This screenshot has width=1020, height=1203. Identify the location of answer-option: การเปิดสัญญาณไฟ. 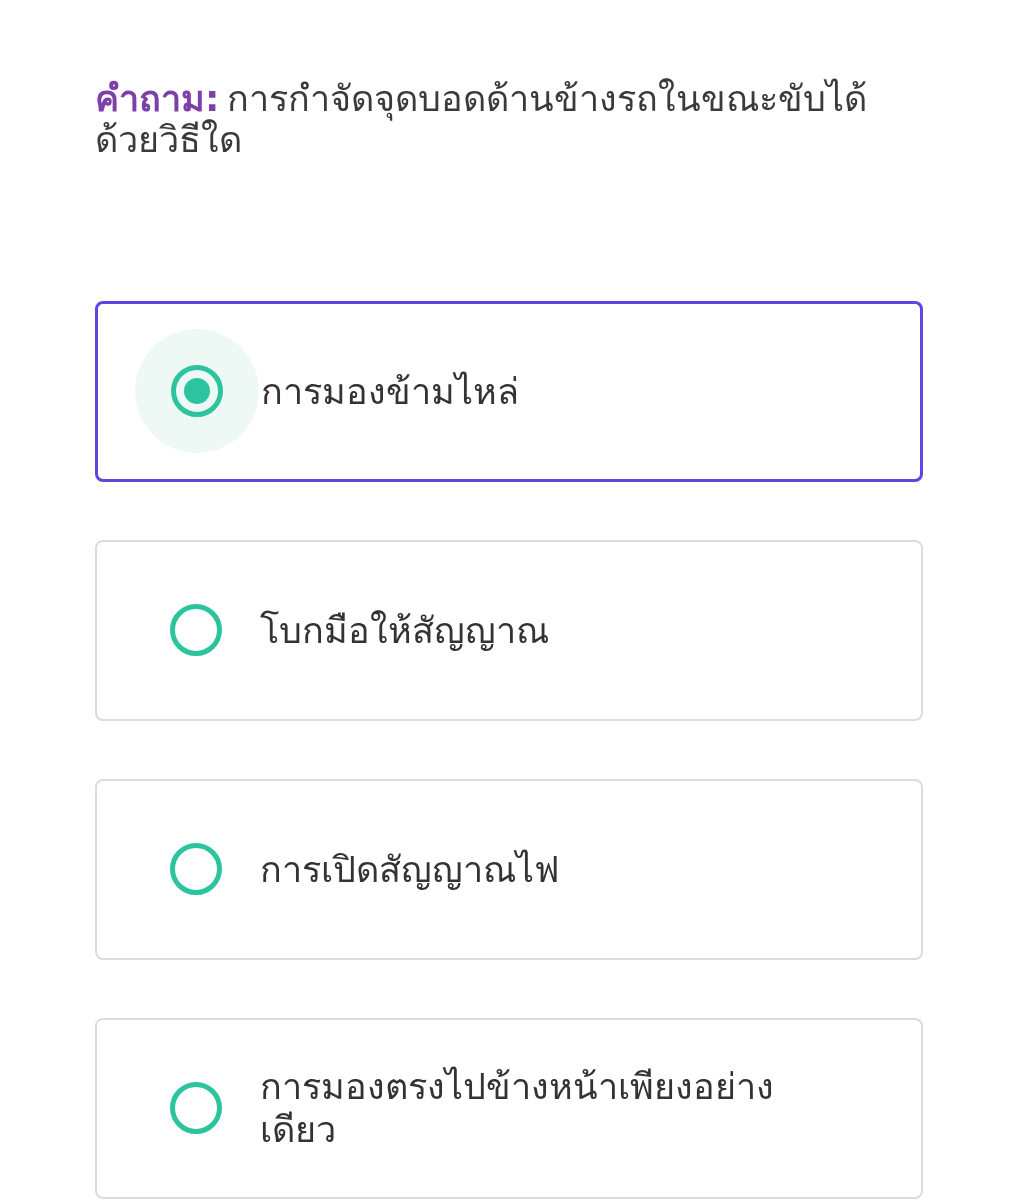
(509, 869).